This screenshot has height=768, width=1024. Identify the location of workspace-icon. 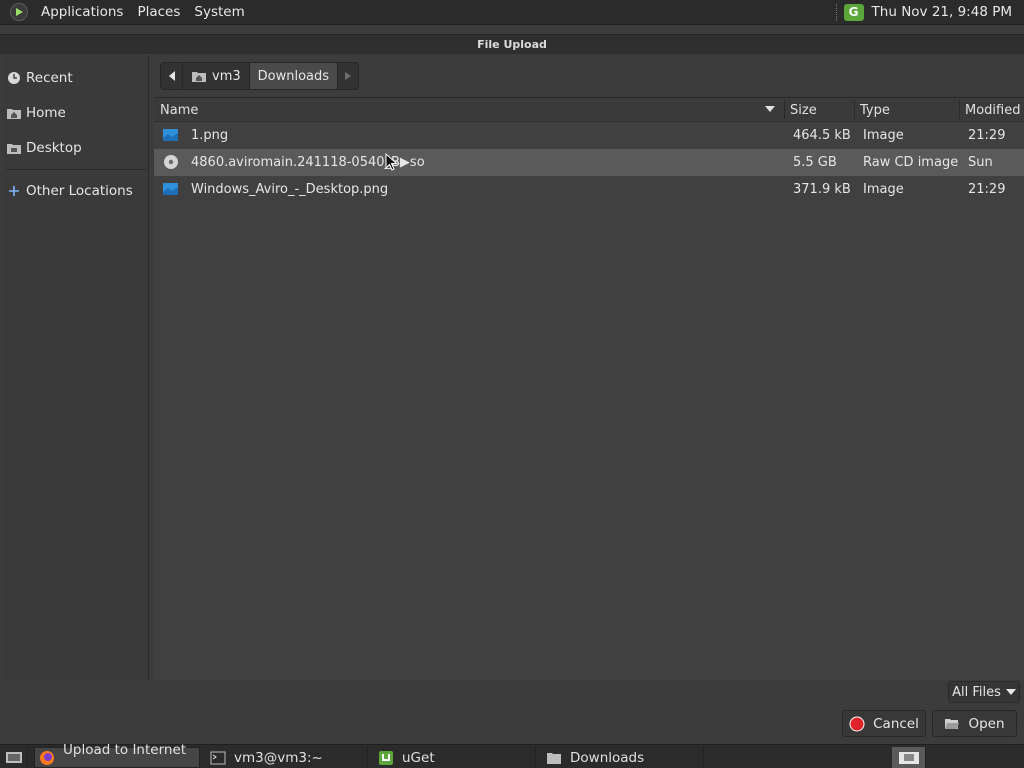
(908, 757).